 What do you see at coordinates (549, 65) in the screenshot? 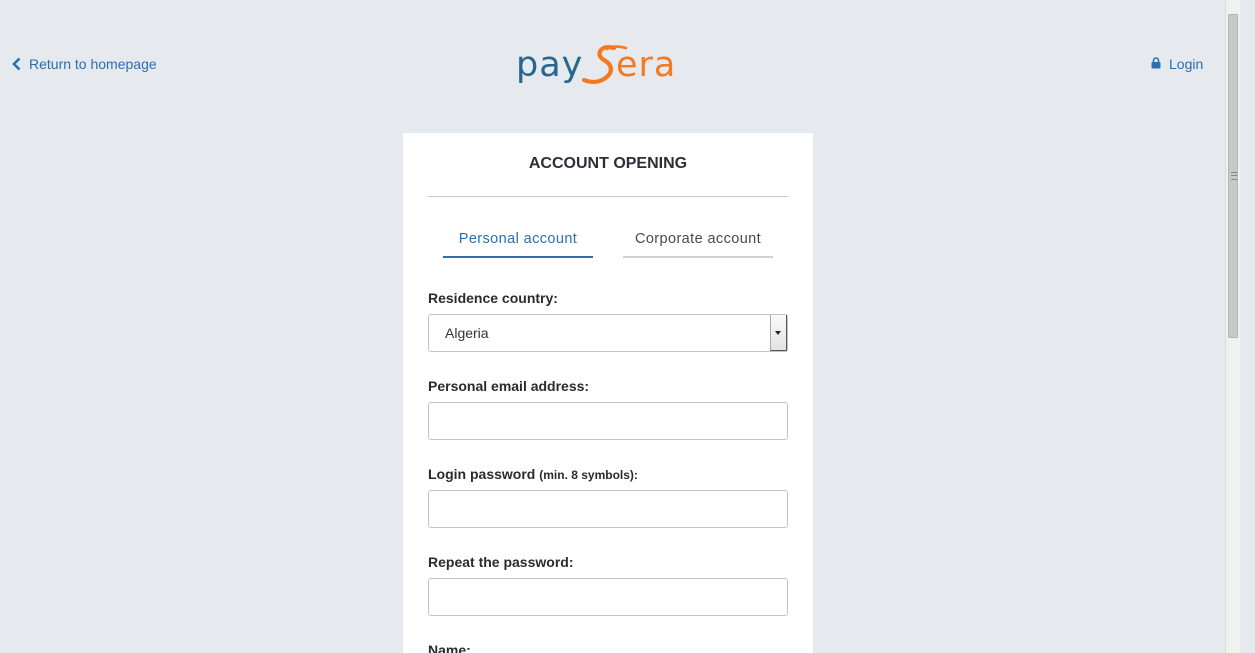
I see `svg-text: pay` at bounding box center [549, 65].